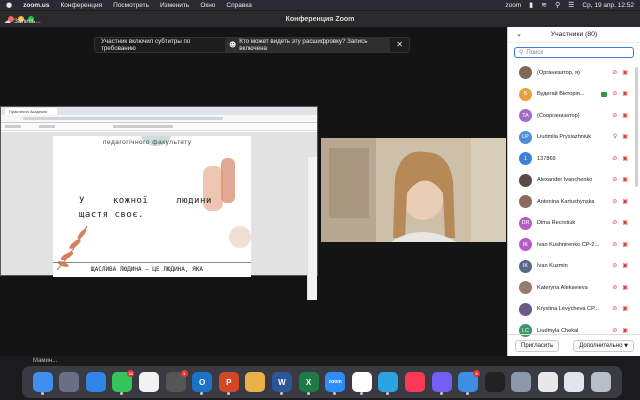 The width and height of the screenshot is (640, 400). What do you see at coordinates (239, 5) in the screenshot?
I see `menu-help: Справка` at bounding box center [239, 5].